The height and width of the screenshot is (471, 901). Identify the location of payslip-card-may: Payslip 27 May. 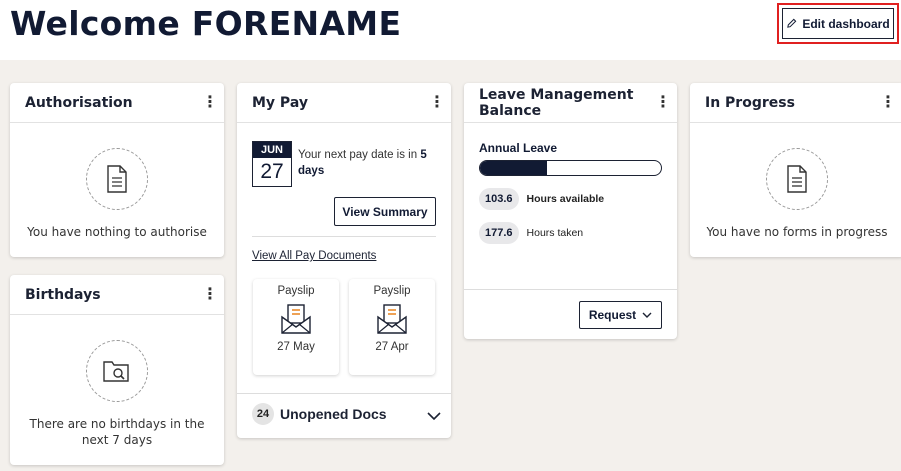
(296, 327).